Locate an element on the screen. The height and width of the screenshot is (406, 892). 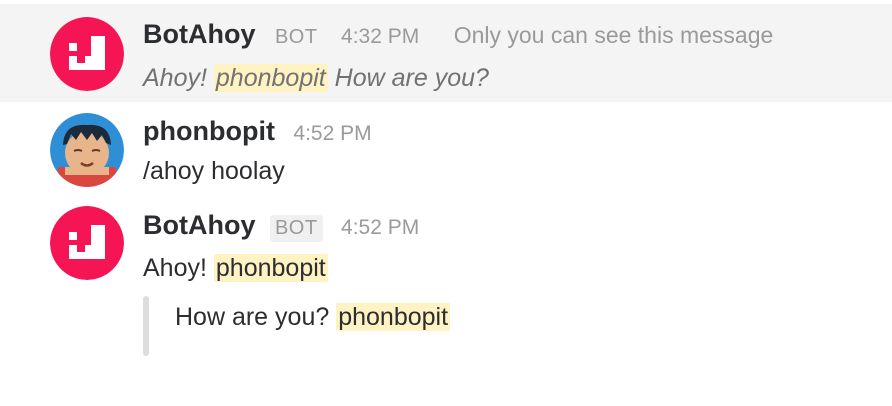
attachment-body: How are you? phonbopit is located at coordinates (313, 317).